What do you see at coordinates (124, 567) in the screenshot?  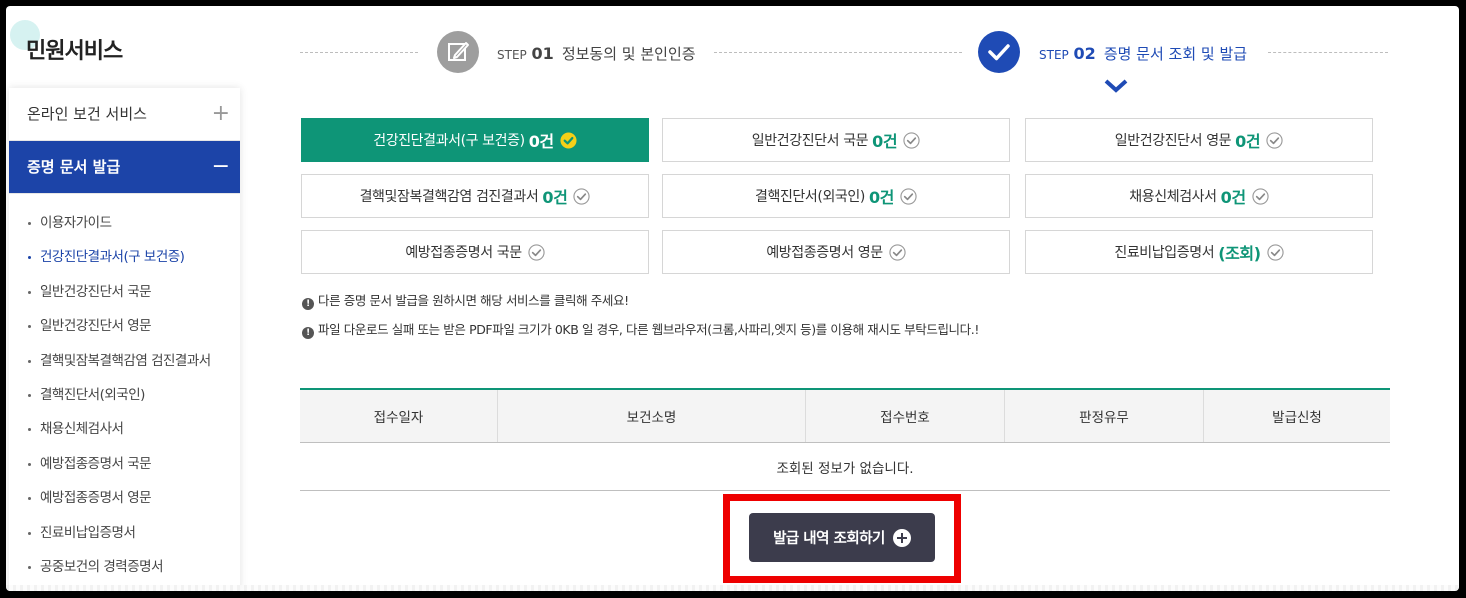 I see `sidebar-item-public-health-career: 공중보건의 경력증명서` at bounding box center [124, 567].